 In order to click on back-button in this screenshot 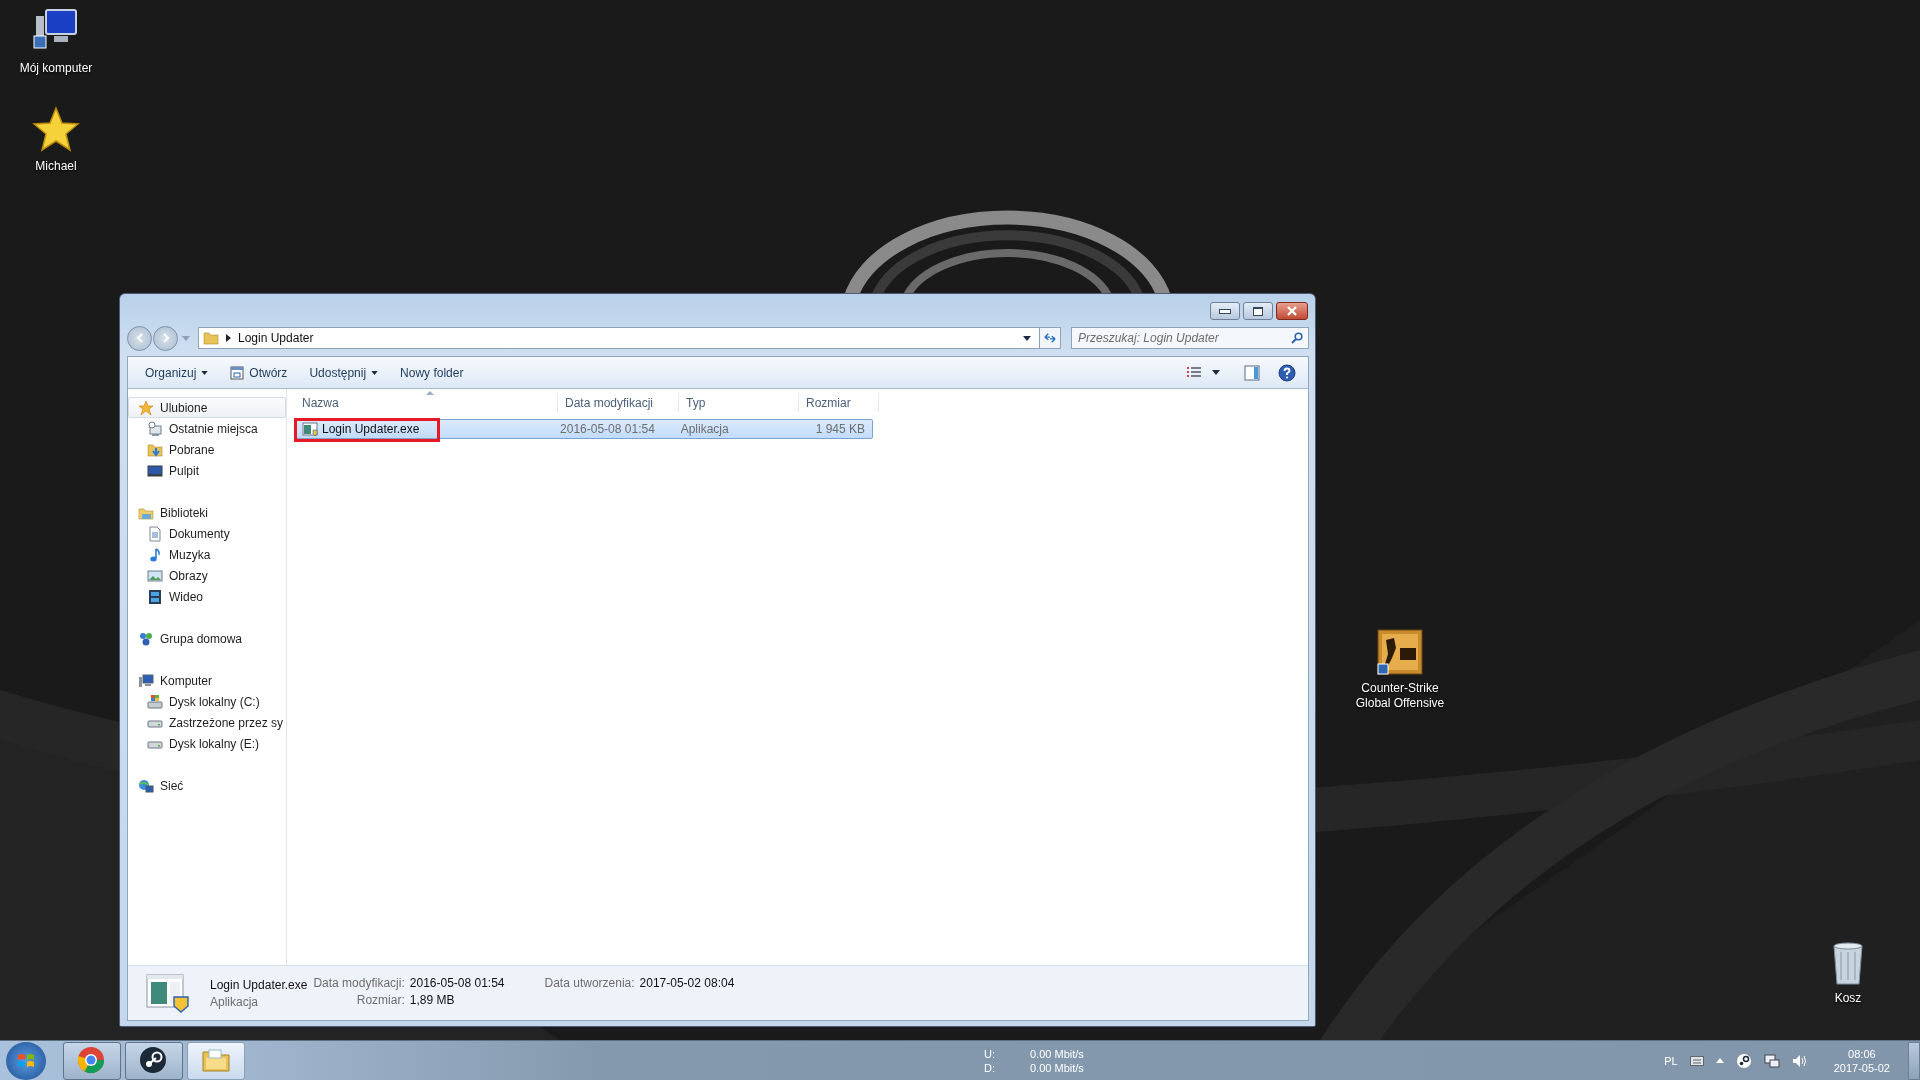, I will do `click(139, 338)`.